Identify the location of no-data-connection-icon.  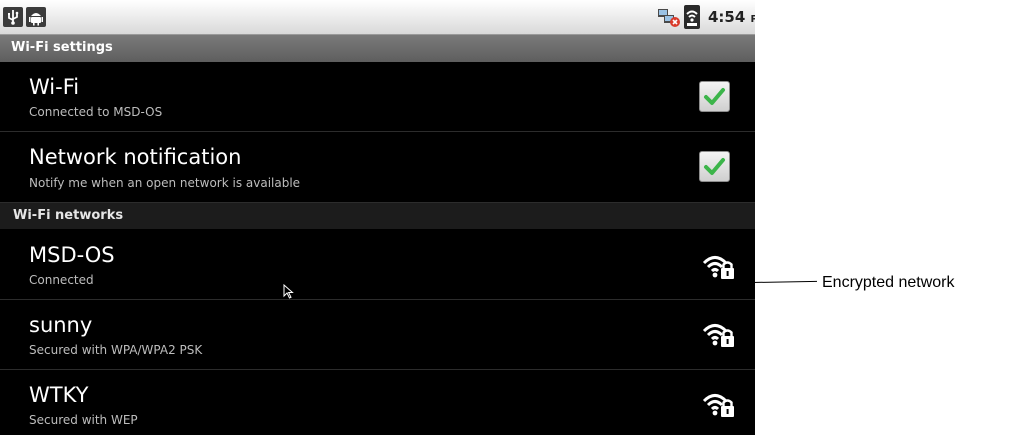
(669, 17).